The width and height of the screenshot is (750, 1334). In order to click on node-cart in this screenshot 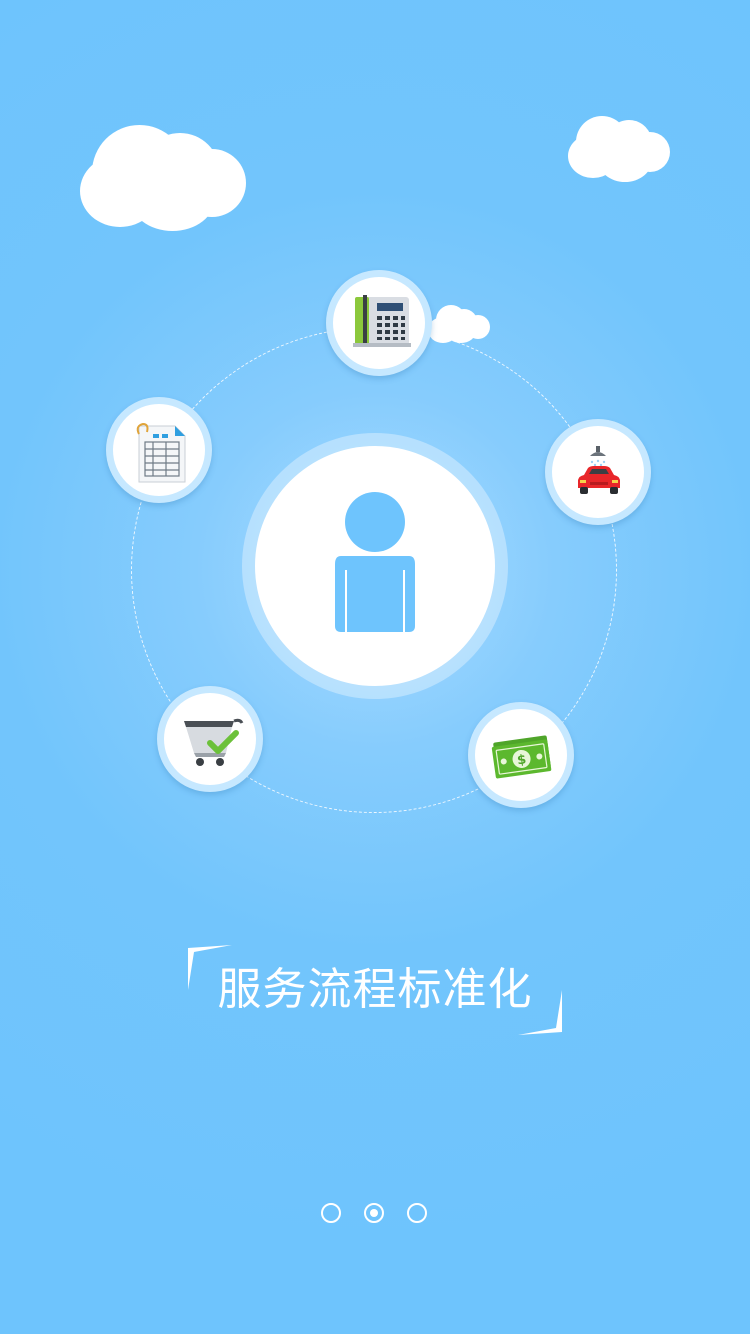, I will do `click(210, 739)`.